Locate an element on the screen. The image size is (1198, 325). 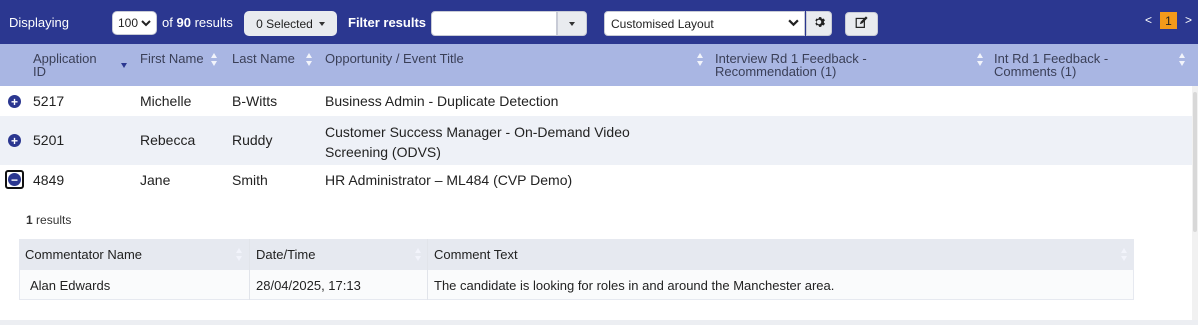
cell-opportunity: Business Admin - Duplicate Detection is located at coordinates (442, 101).